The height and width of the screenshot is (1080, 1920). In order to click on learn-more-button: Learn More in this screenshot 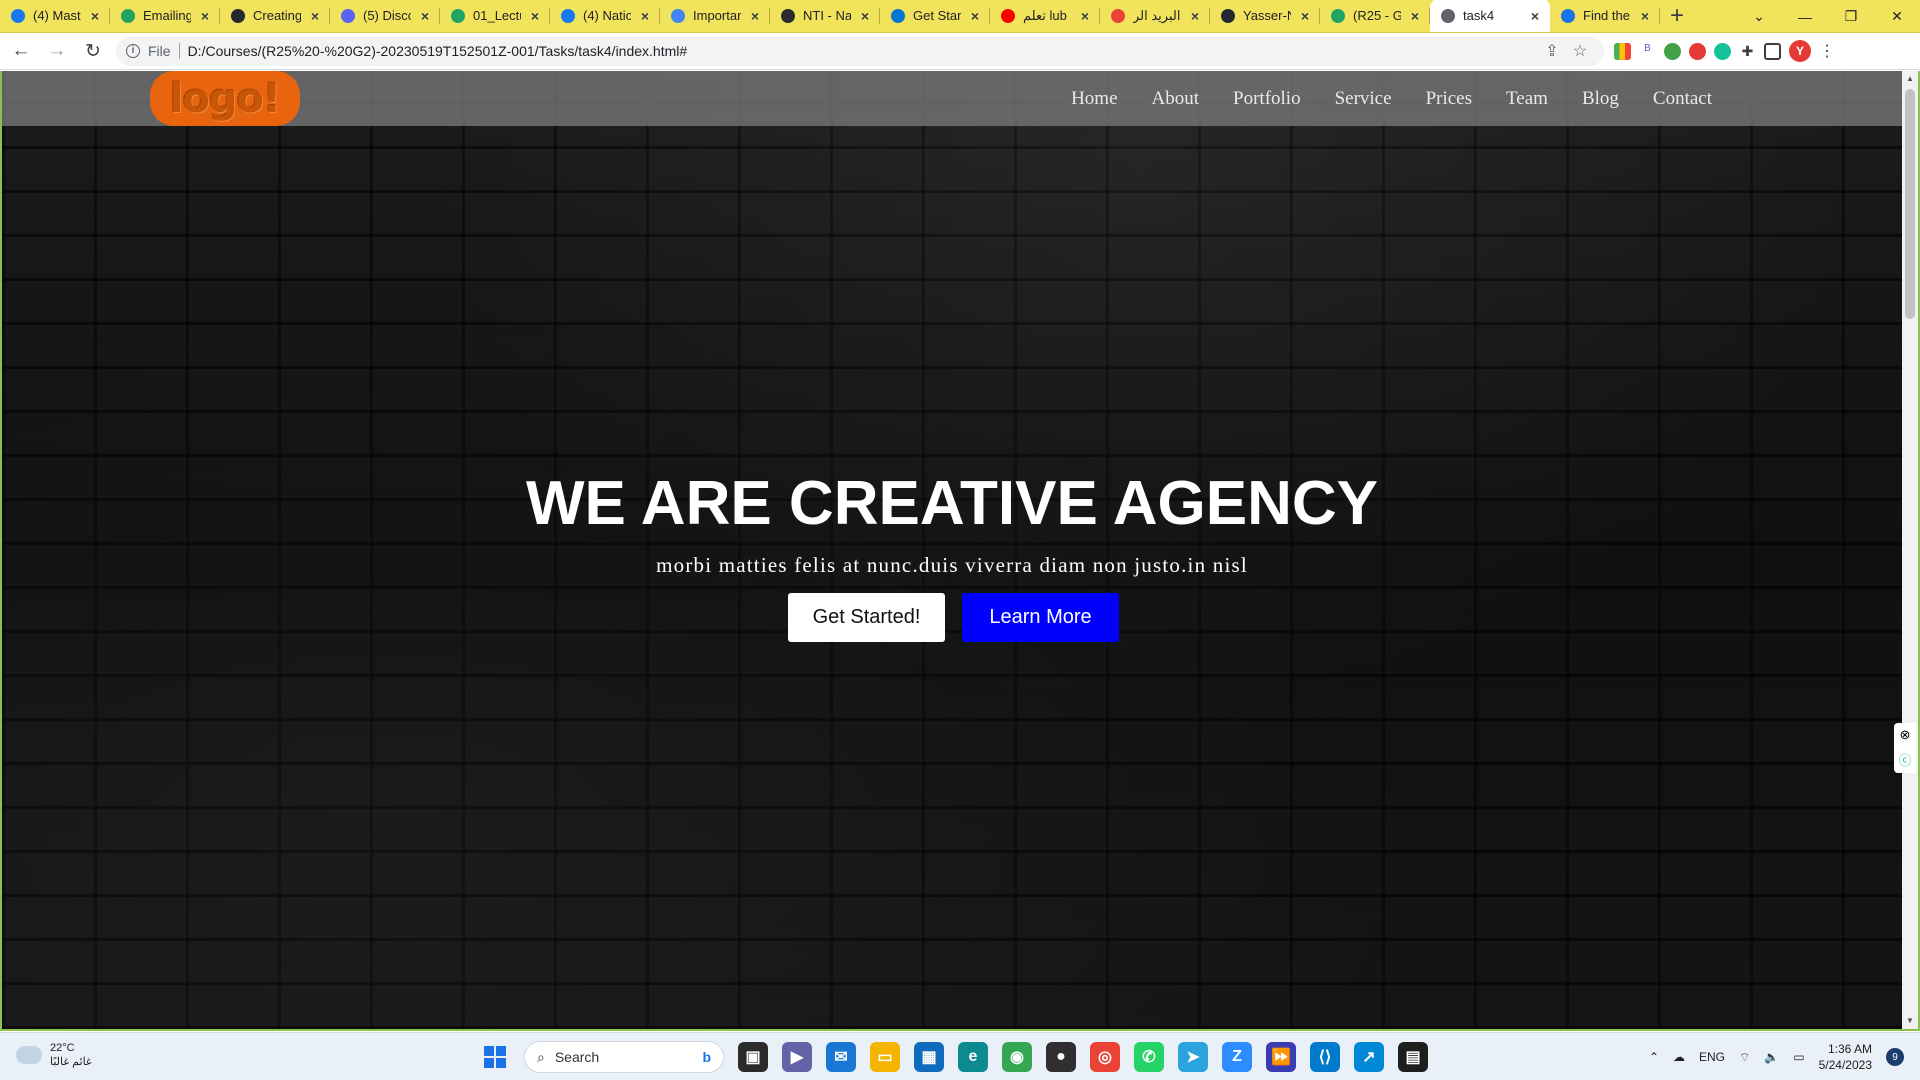, I will do `click(1040, 617)`.